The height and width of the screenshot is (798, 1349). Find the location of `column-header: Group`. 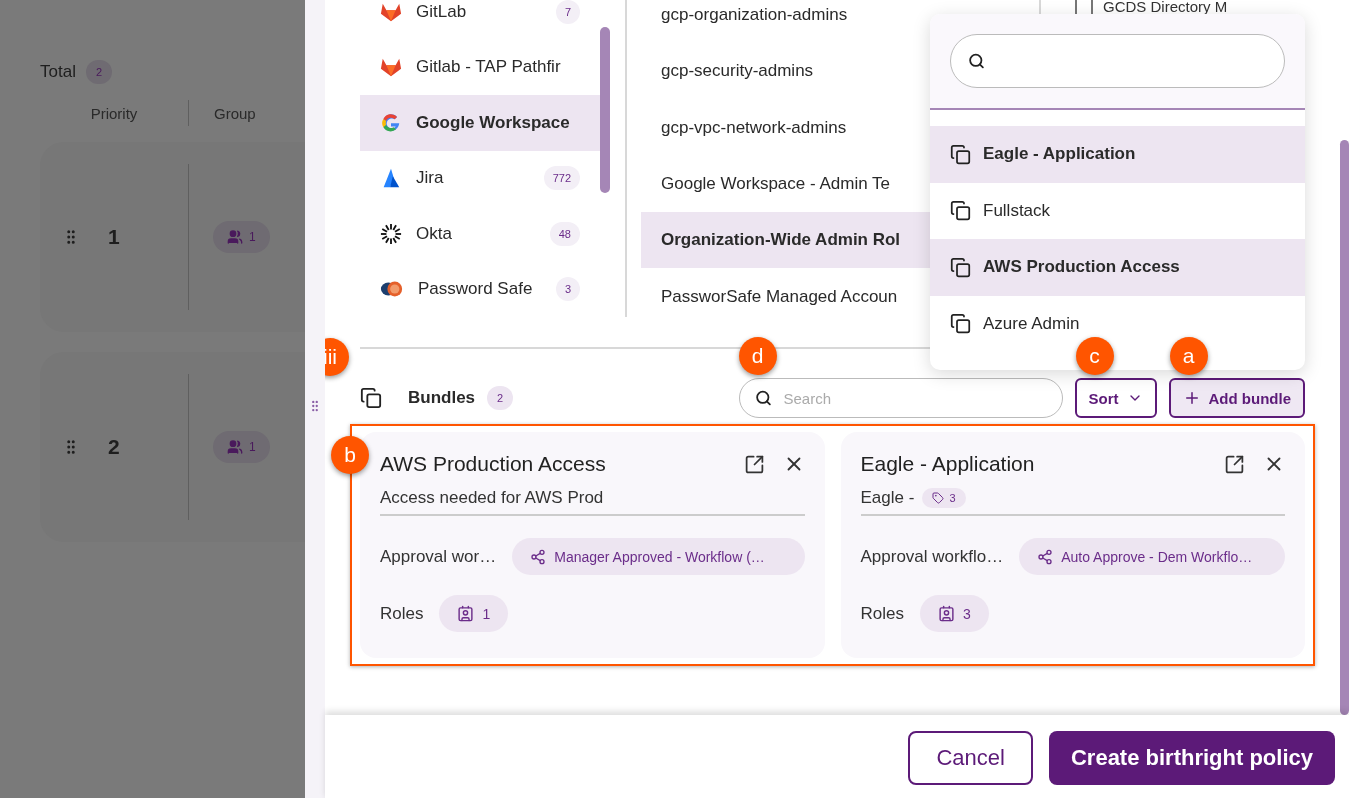

column-header: Group is located at coordinates (235, 113).